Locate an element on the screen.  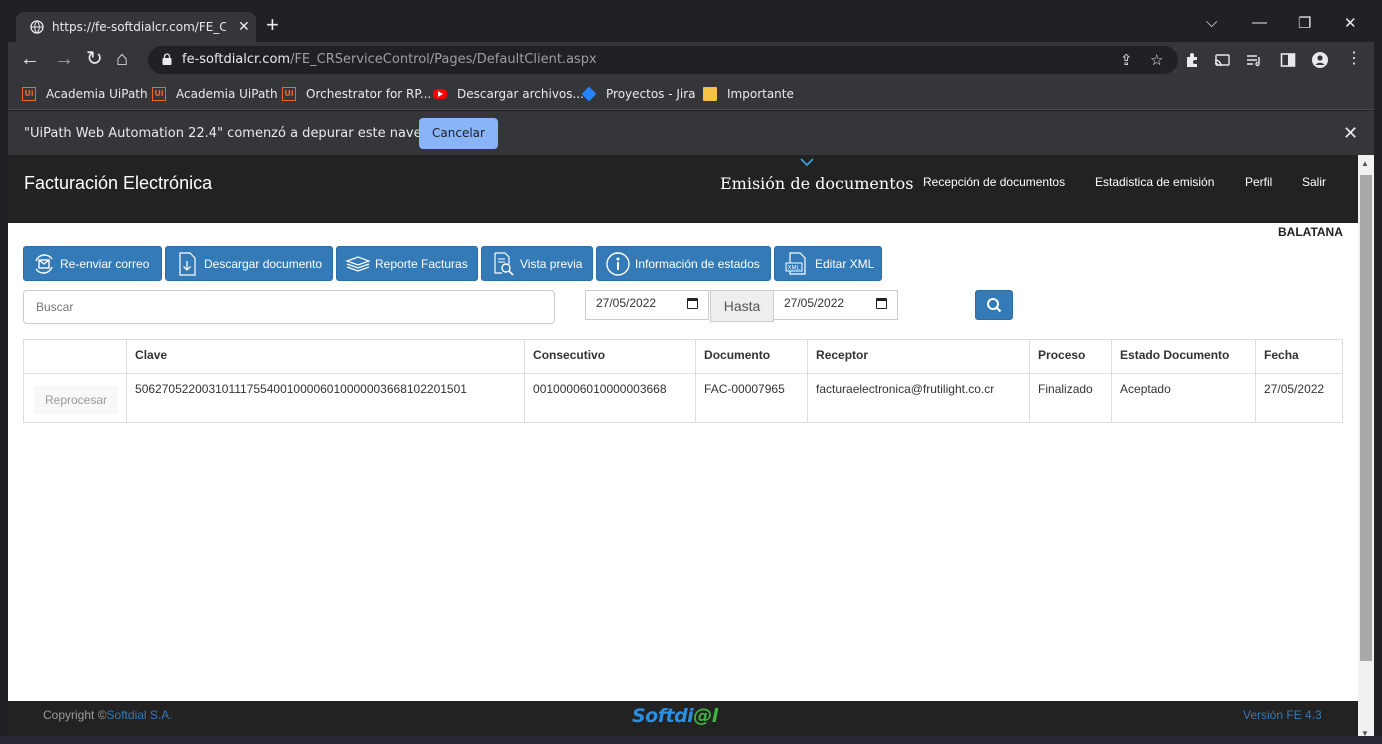
back-arrow-icon: ← is located at coordinates (30, 59).